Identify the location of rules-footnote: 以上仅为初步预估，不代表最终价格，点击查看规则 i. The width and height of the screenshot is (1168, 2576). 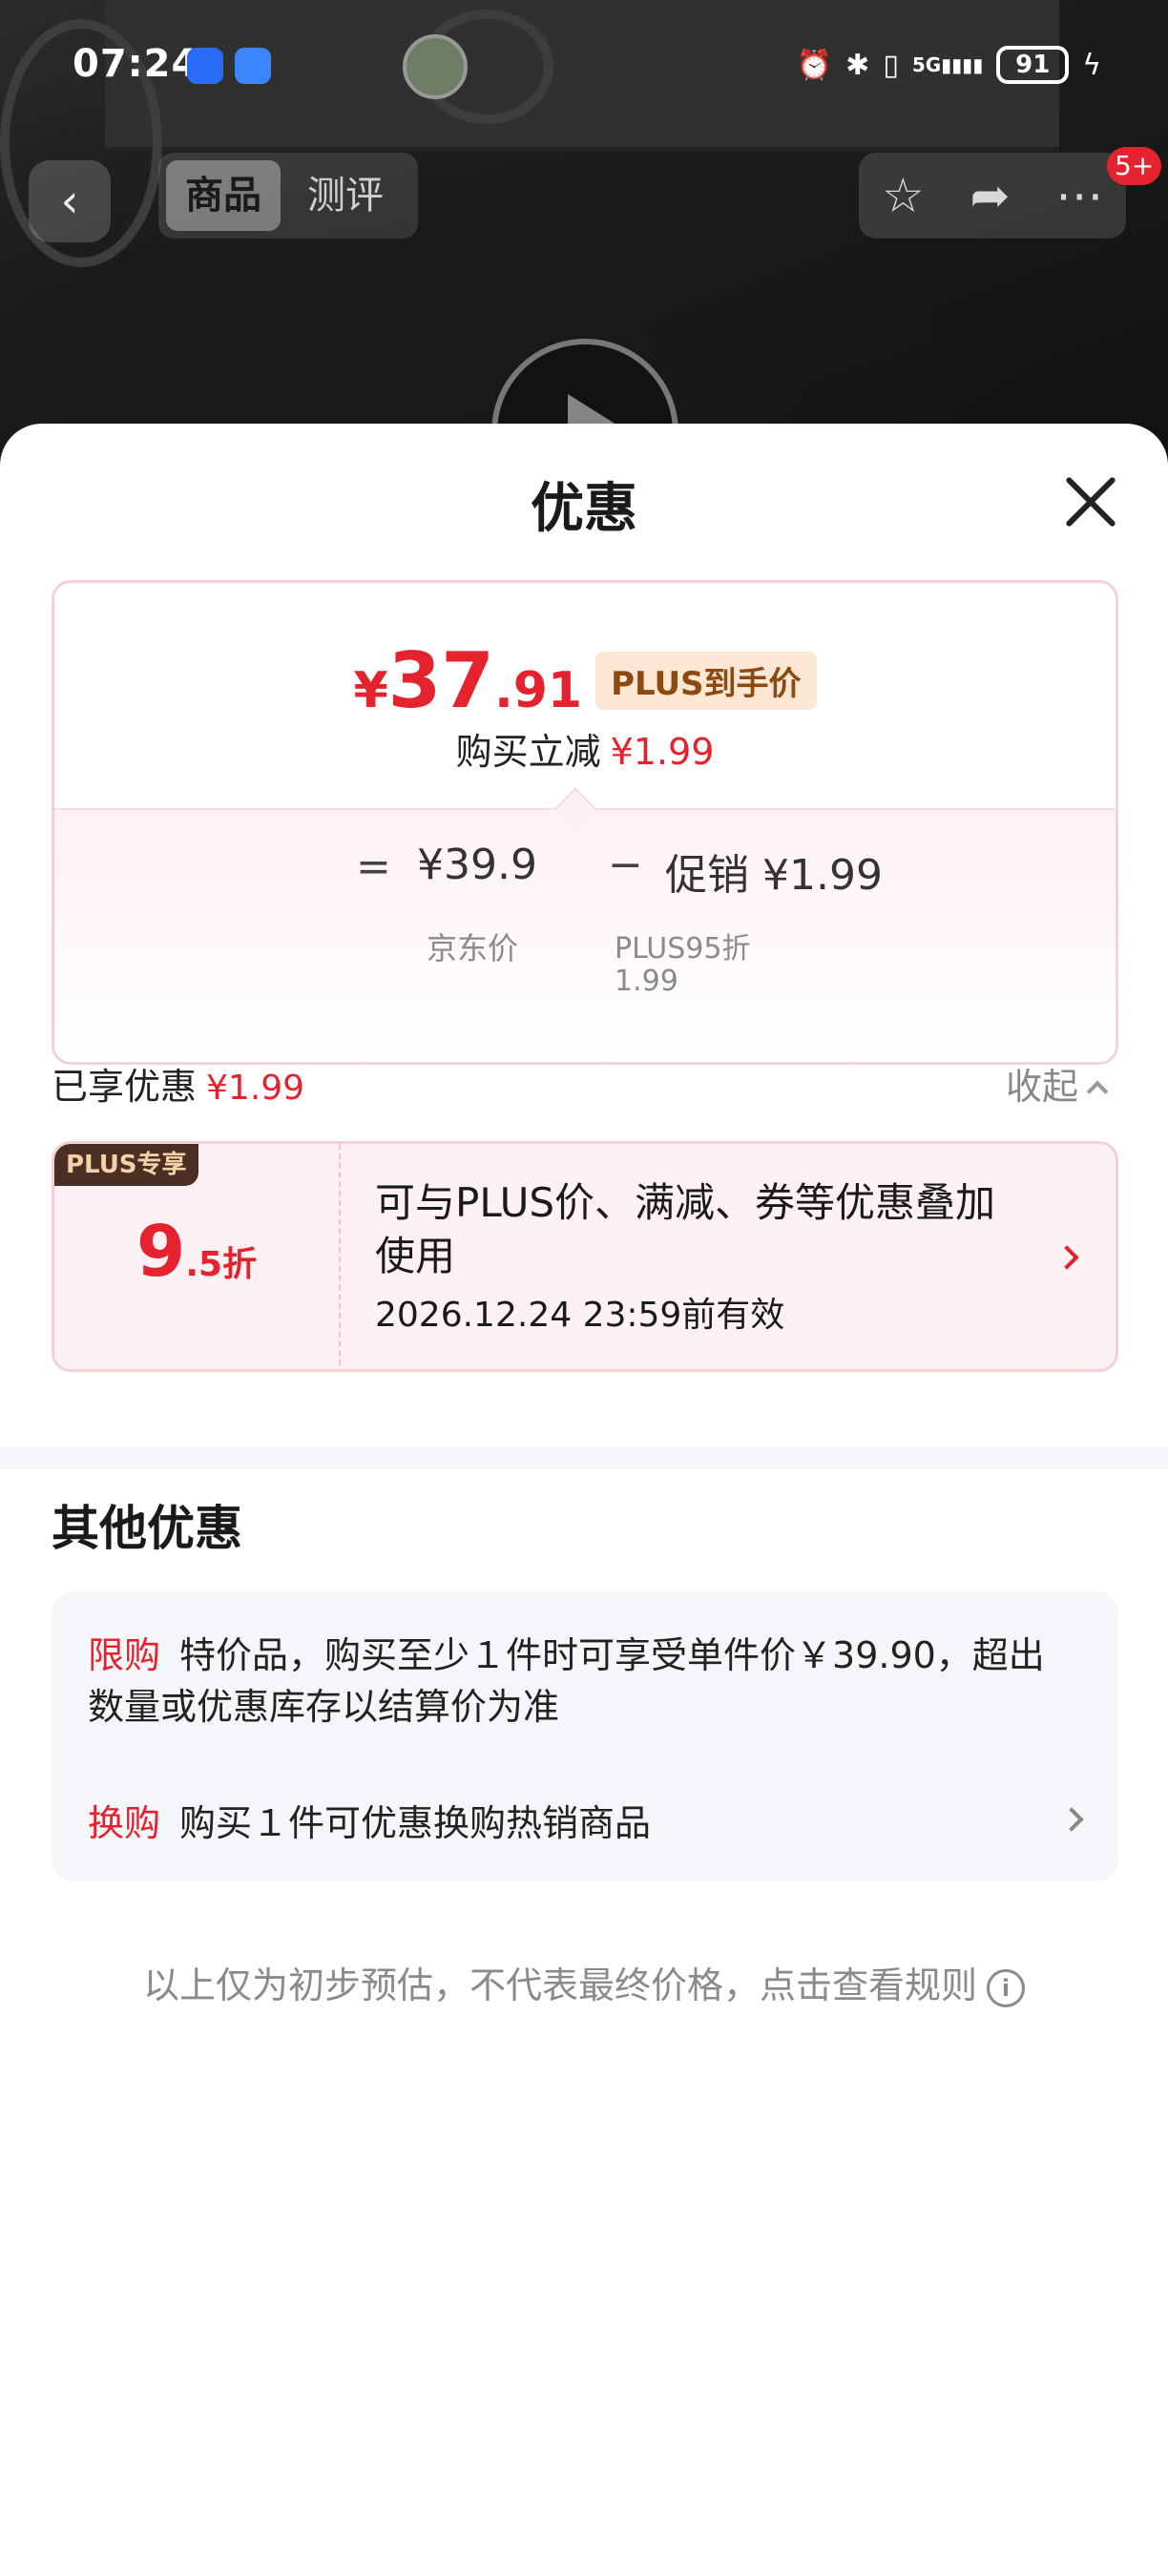
(584, 1982).